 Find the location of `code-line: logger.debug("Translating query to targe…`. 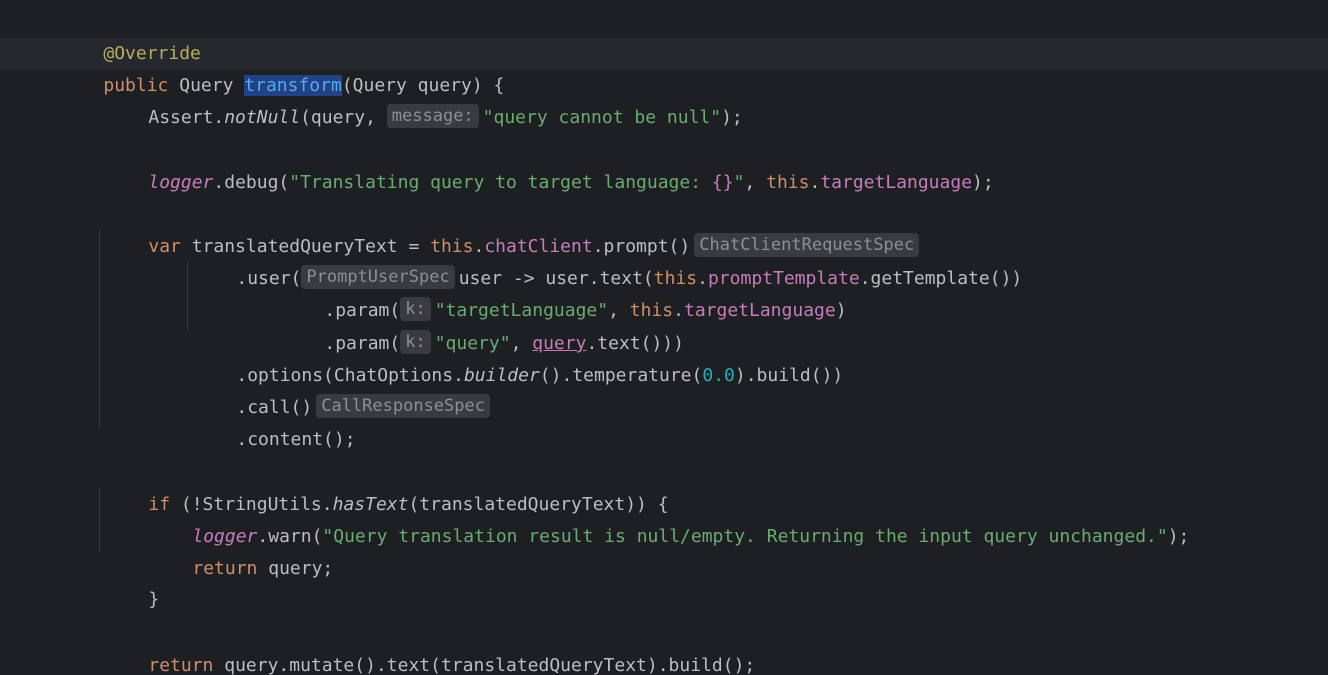

code-line: logger.debug("Translating query to targe… is located at coordinates (549, 164).